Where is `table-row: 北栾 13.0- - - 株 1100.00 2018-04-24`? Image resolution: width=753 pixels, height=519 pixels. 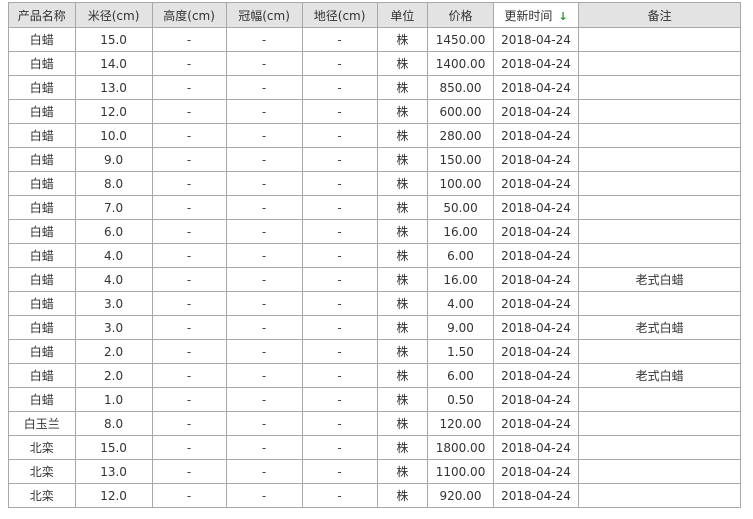
table-row: 北栾 13.0- - - 株 1100.00 2018-04-24 is located at coordinates (374, 471).